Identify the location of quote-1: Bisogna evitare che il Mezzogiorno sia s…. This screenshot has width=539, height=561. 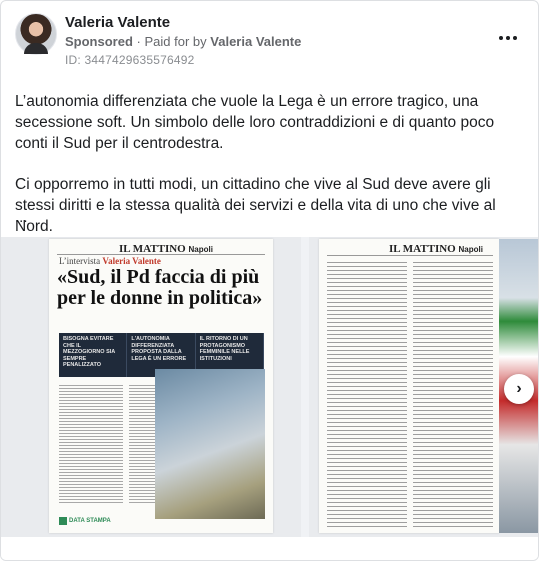
(93, 355).